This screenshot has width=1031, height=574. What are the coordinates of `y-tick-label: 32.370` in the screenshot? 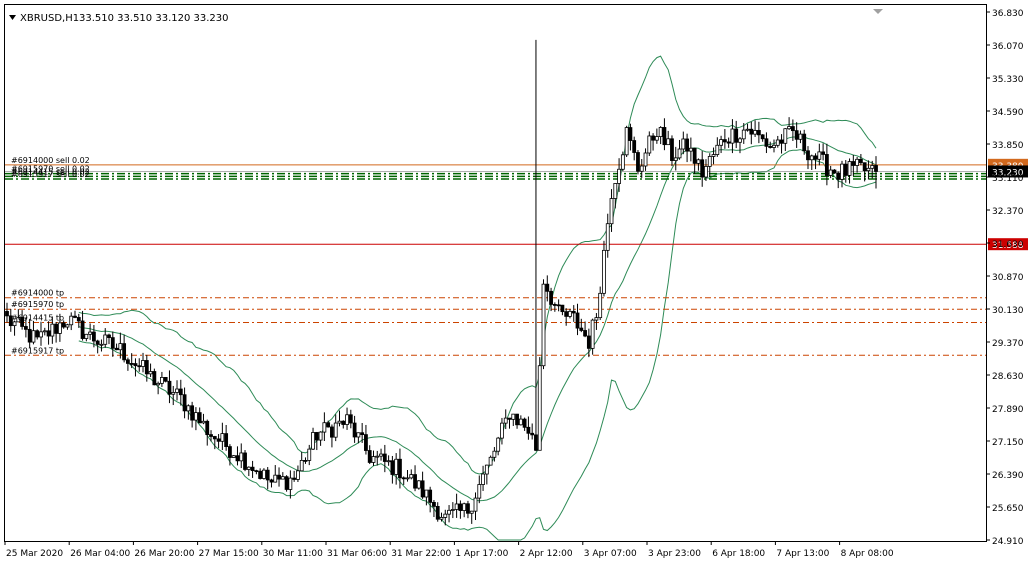 It's located at (1008, 212).